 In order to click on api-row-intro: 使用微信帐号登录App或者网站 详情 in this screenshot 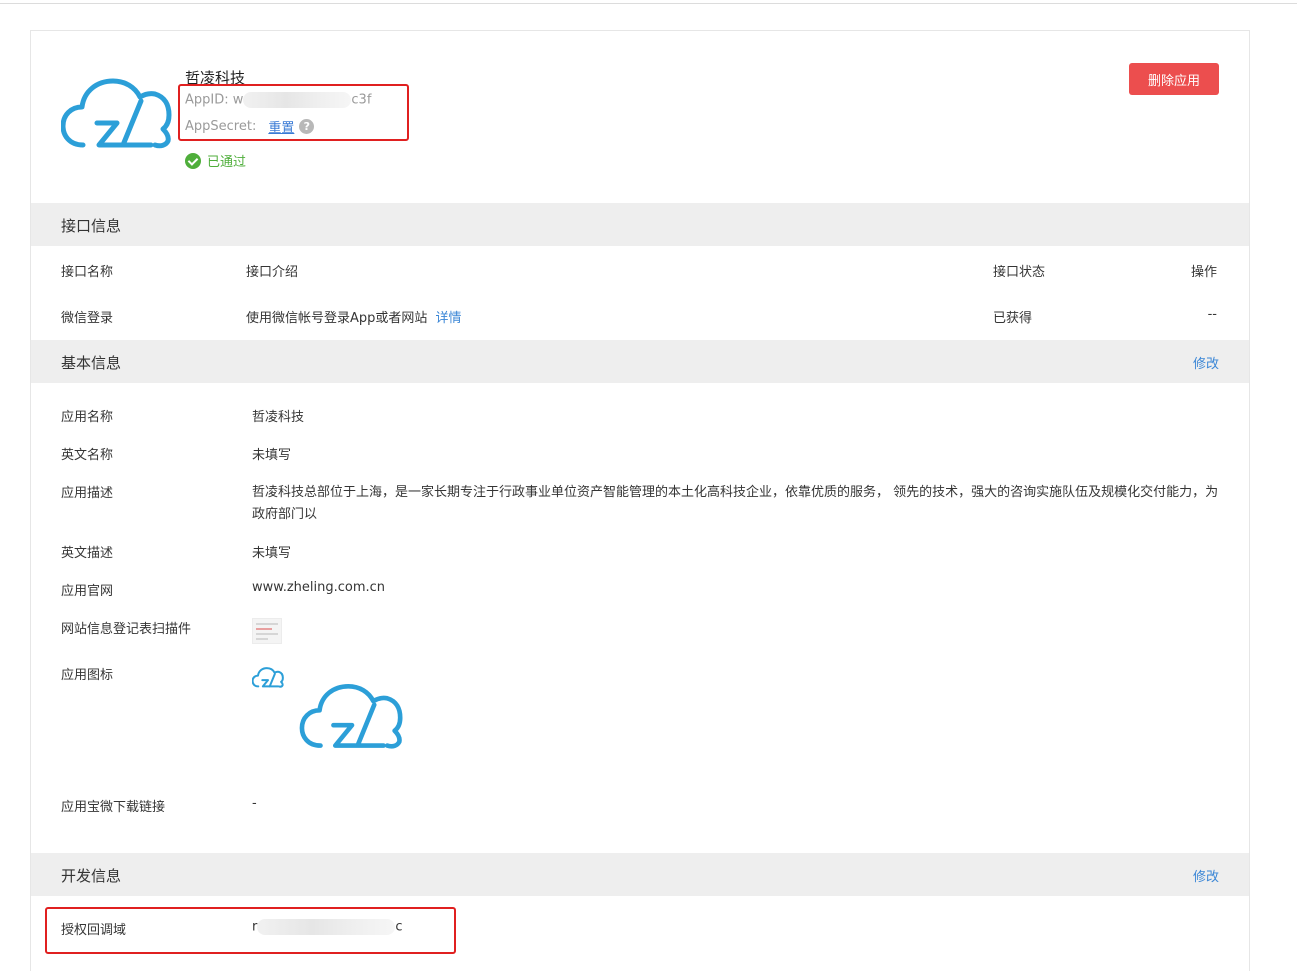, I will do `click(354, 316)`.